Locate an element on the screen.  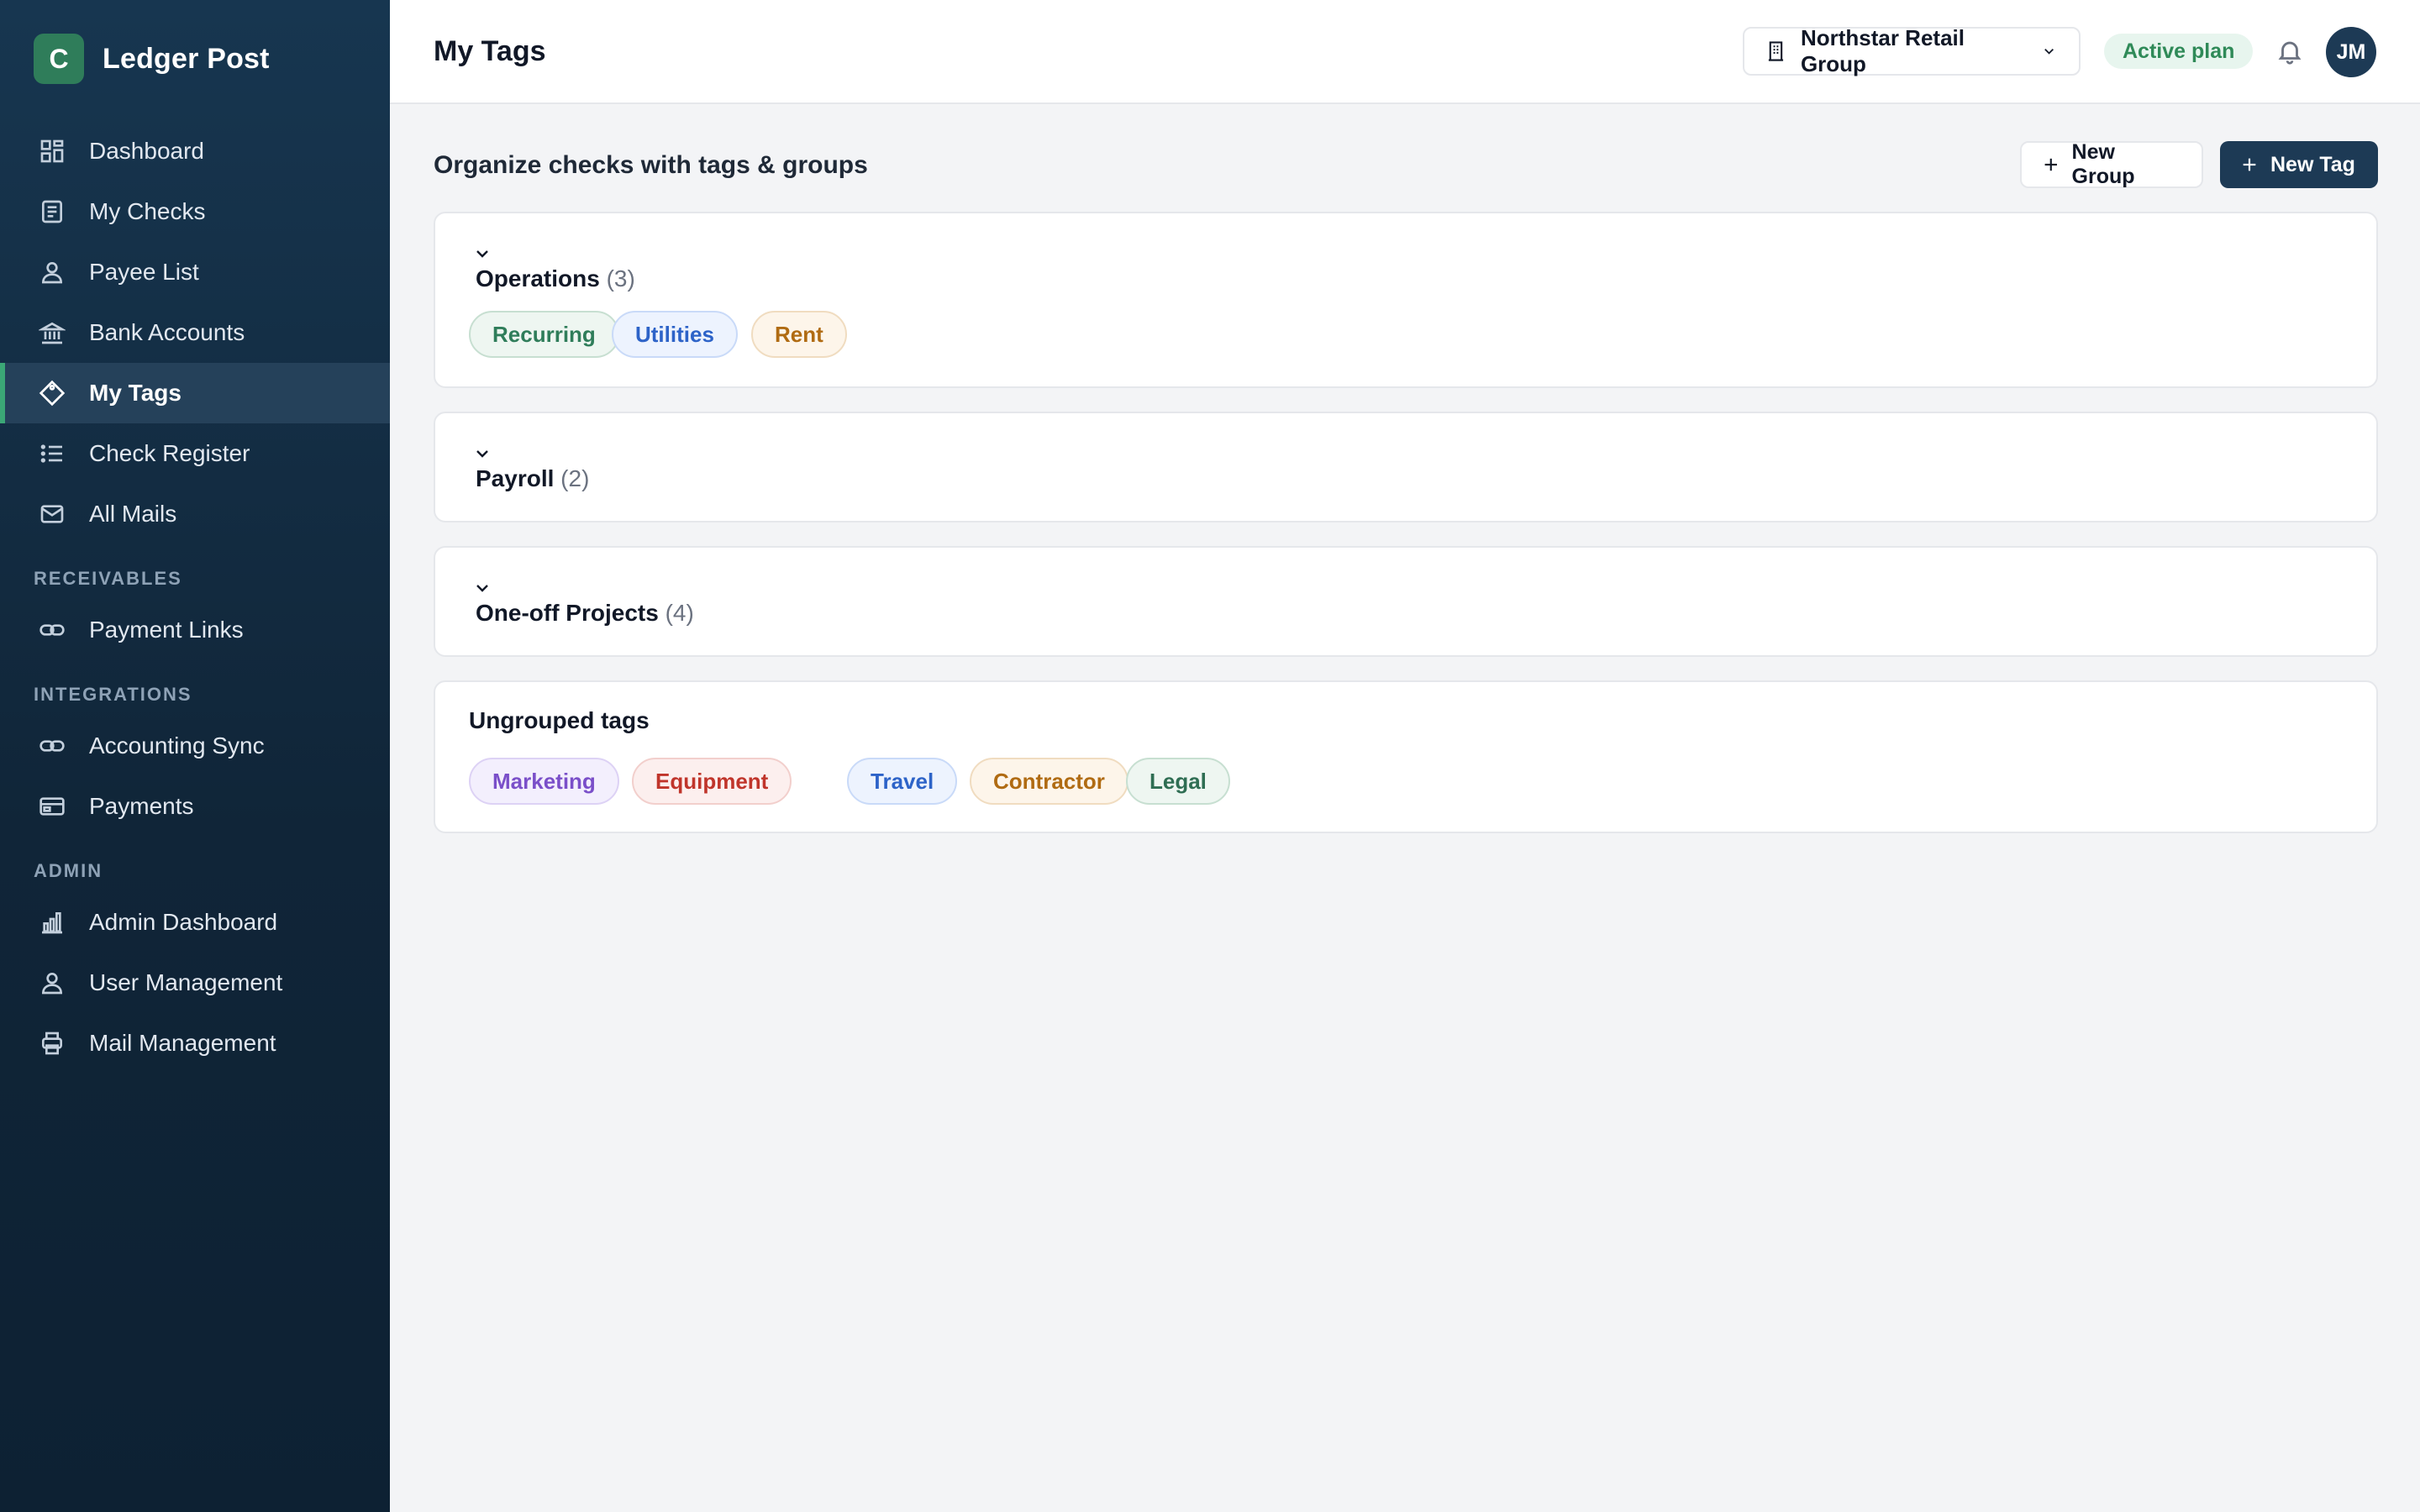
group-name: Payroll is located at coordinates (515, 478).